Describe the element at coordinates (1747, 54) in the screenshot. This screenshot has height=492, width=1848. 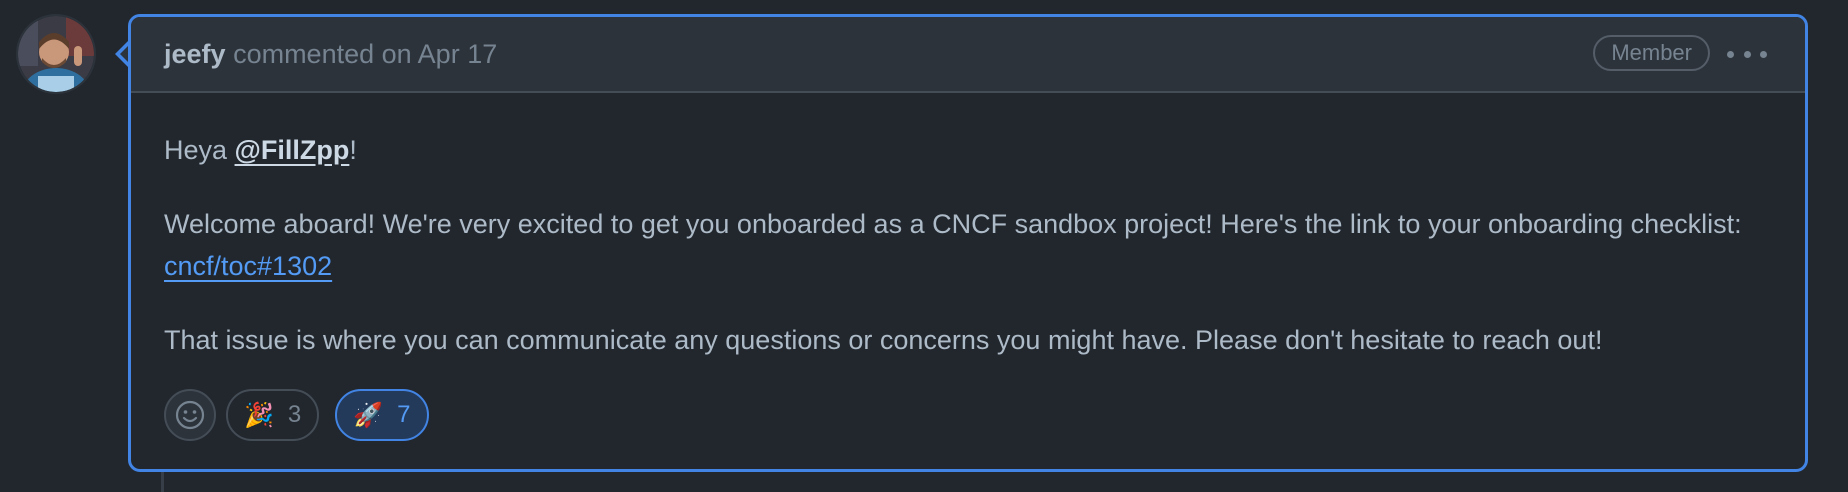
I see `kebab-horizontal-icon` at that location.